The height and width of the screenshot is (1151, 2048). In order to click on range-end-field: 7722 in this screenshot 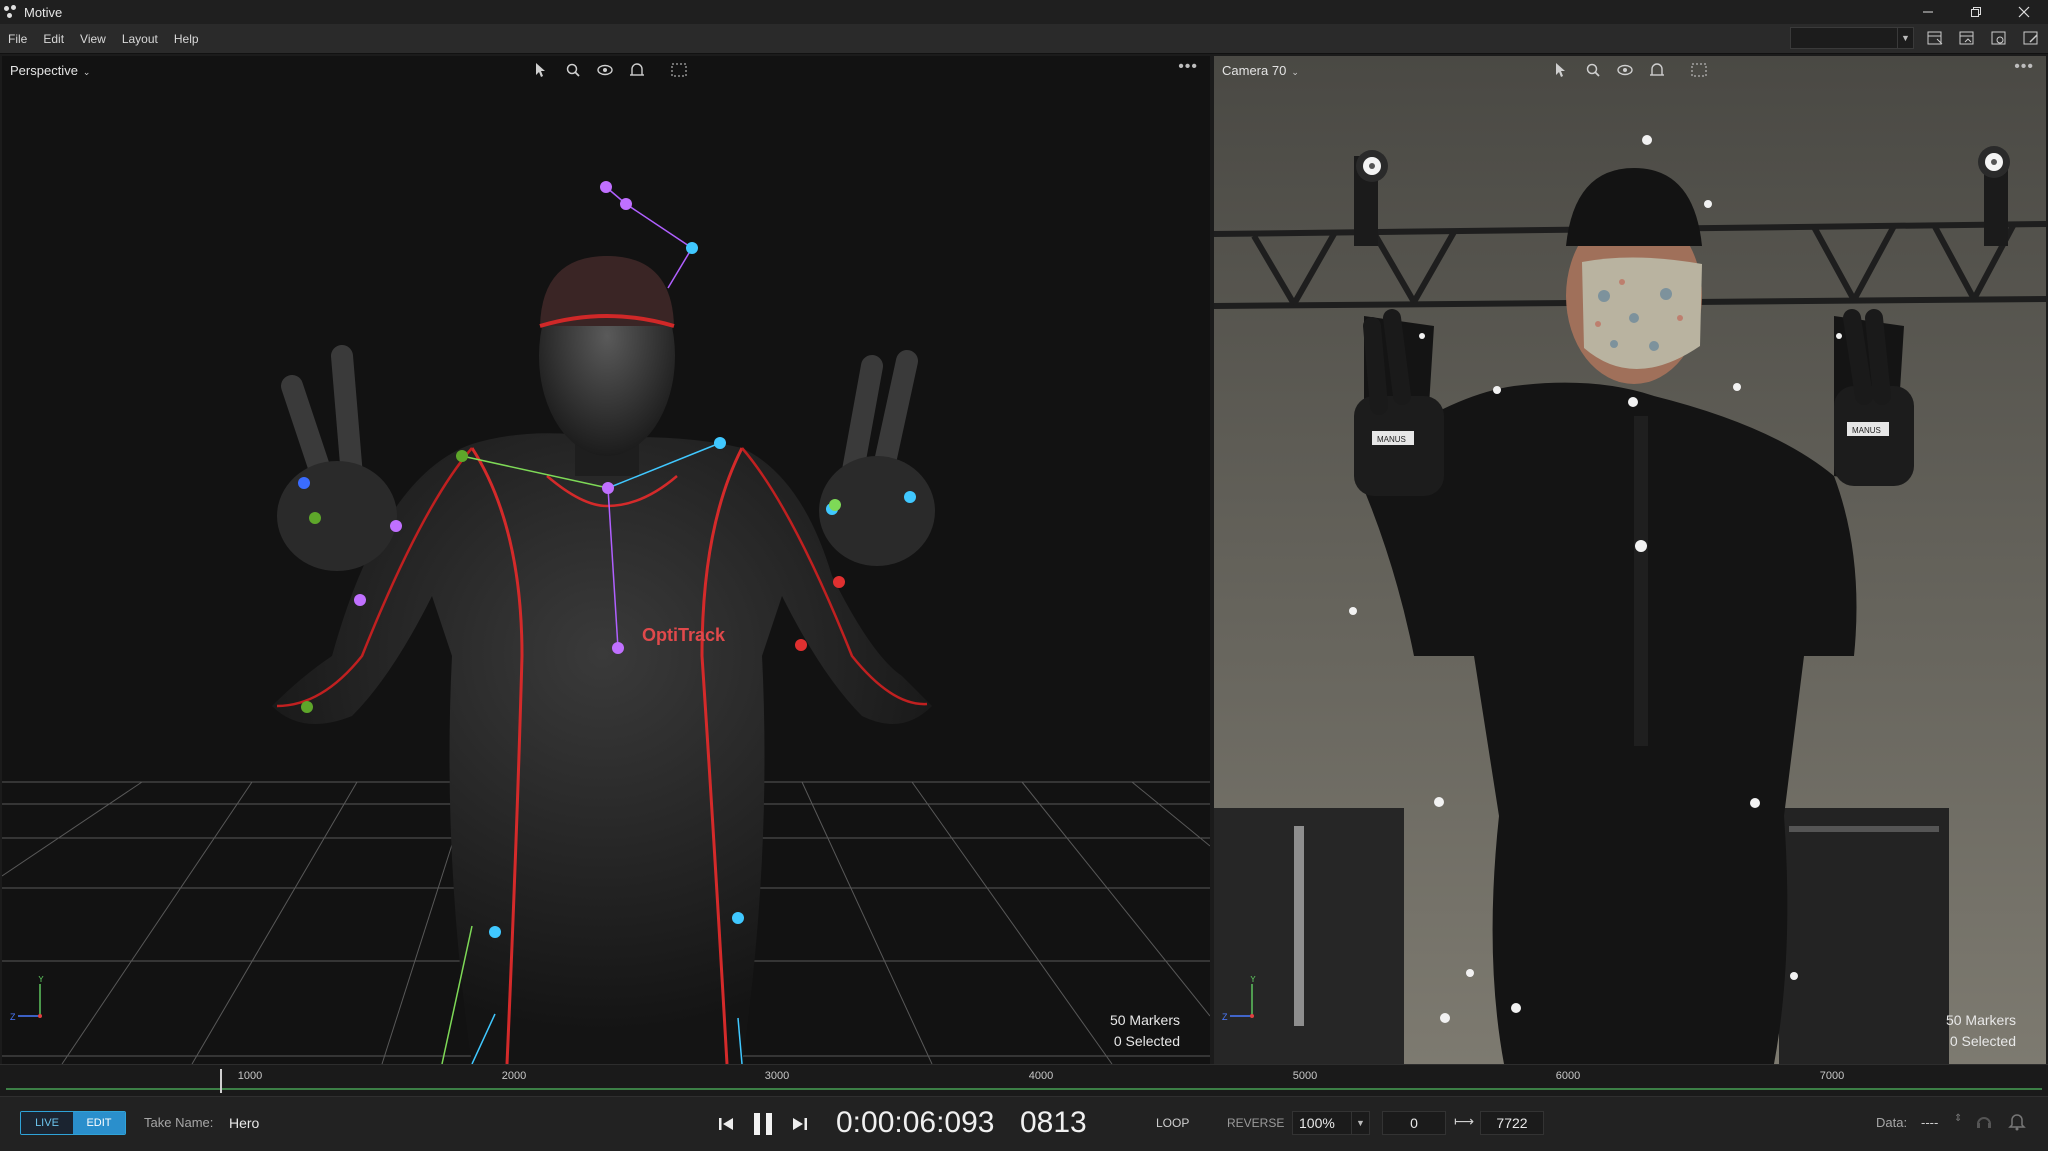, I will do `click(1512, 1123)`.